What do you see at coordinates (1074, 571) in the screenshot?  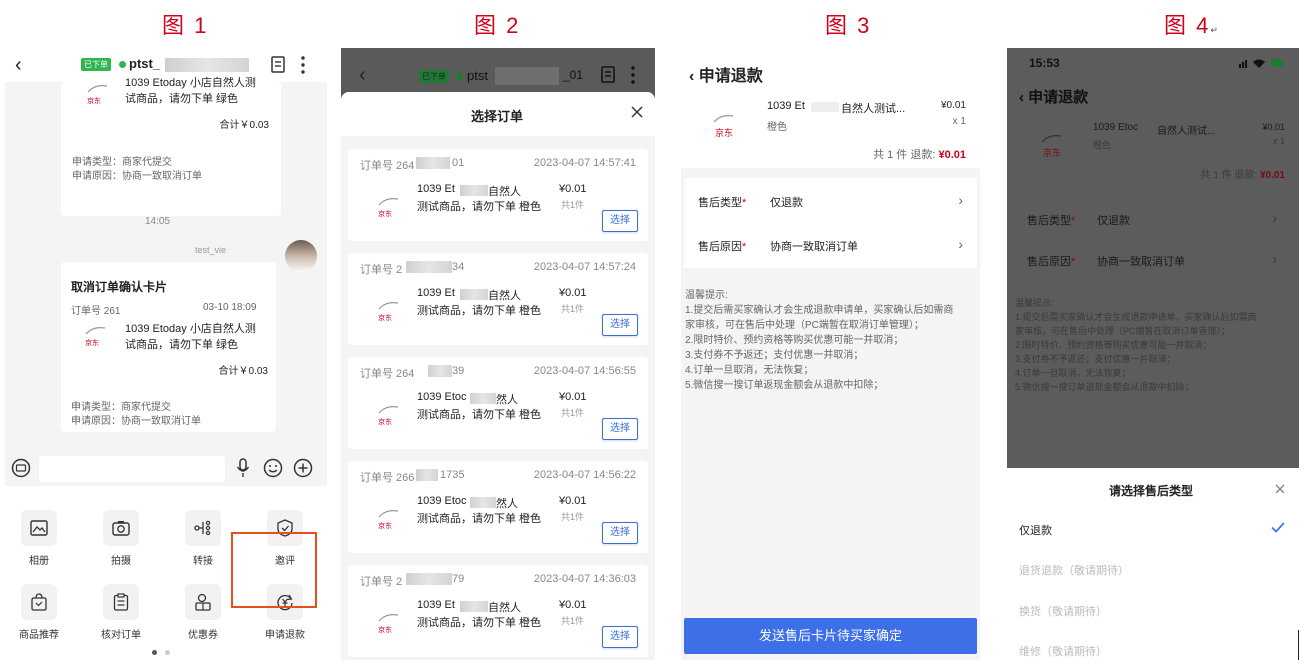 I see `option-return-refund: 退货退款（敬请期待）` at bounding box center [1074, 571].